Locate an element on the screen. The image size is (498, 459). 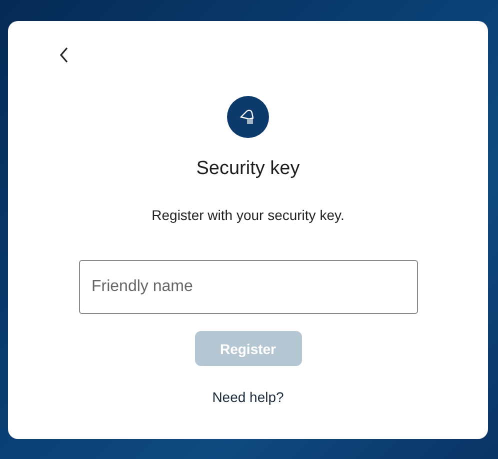
friendly-name-field: Friendly name is located at coordinates (248, 287).